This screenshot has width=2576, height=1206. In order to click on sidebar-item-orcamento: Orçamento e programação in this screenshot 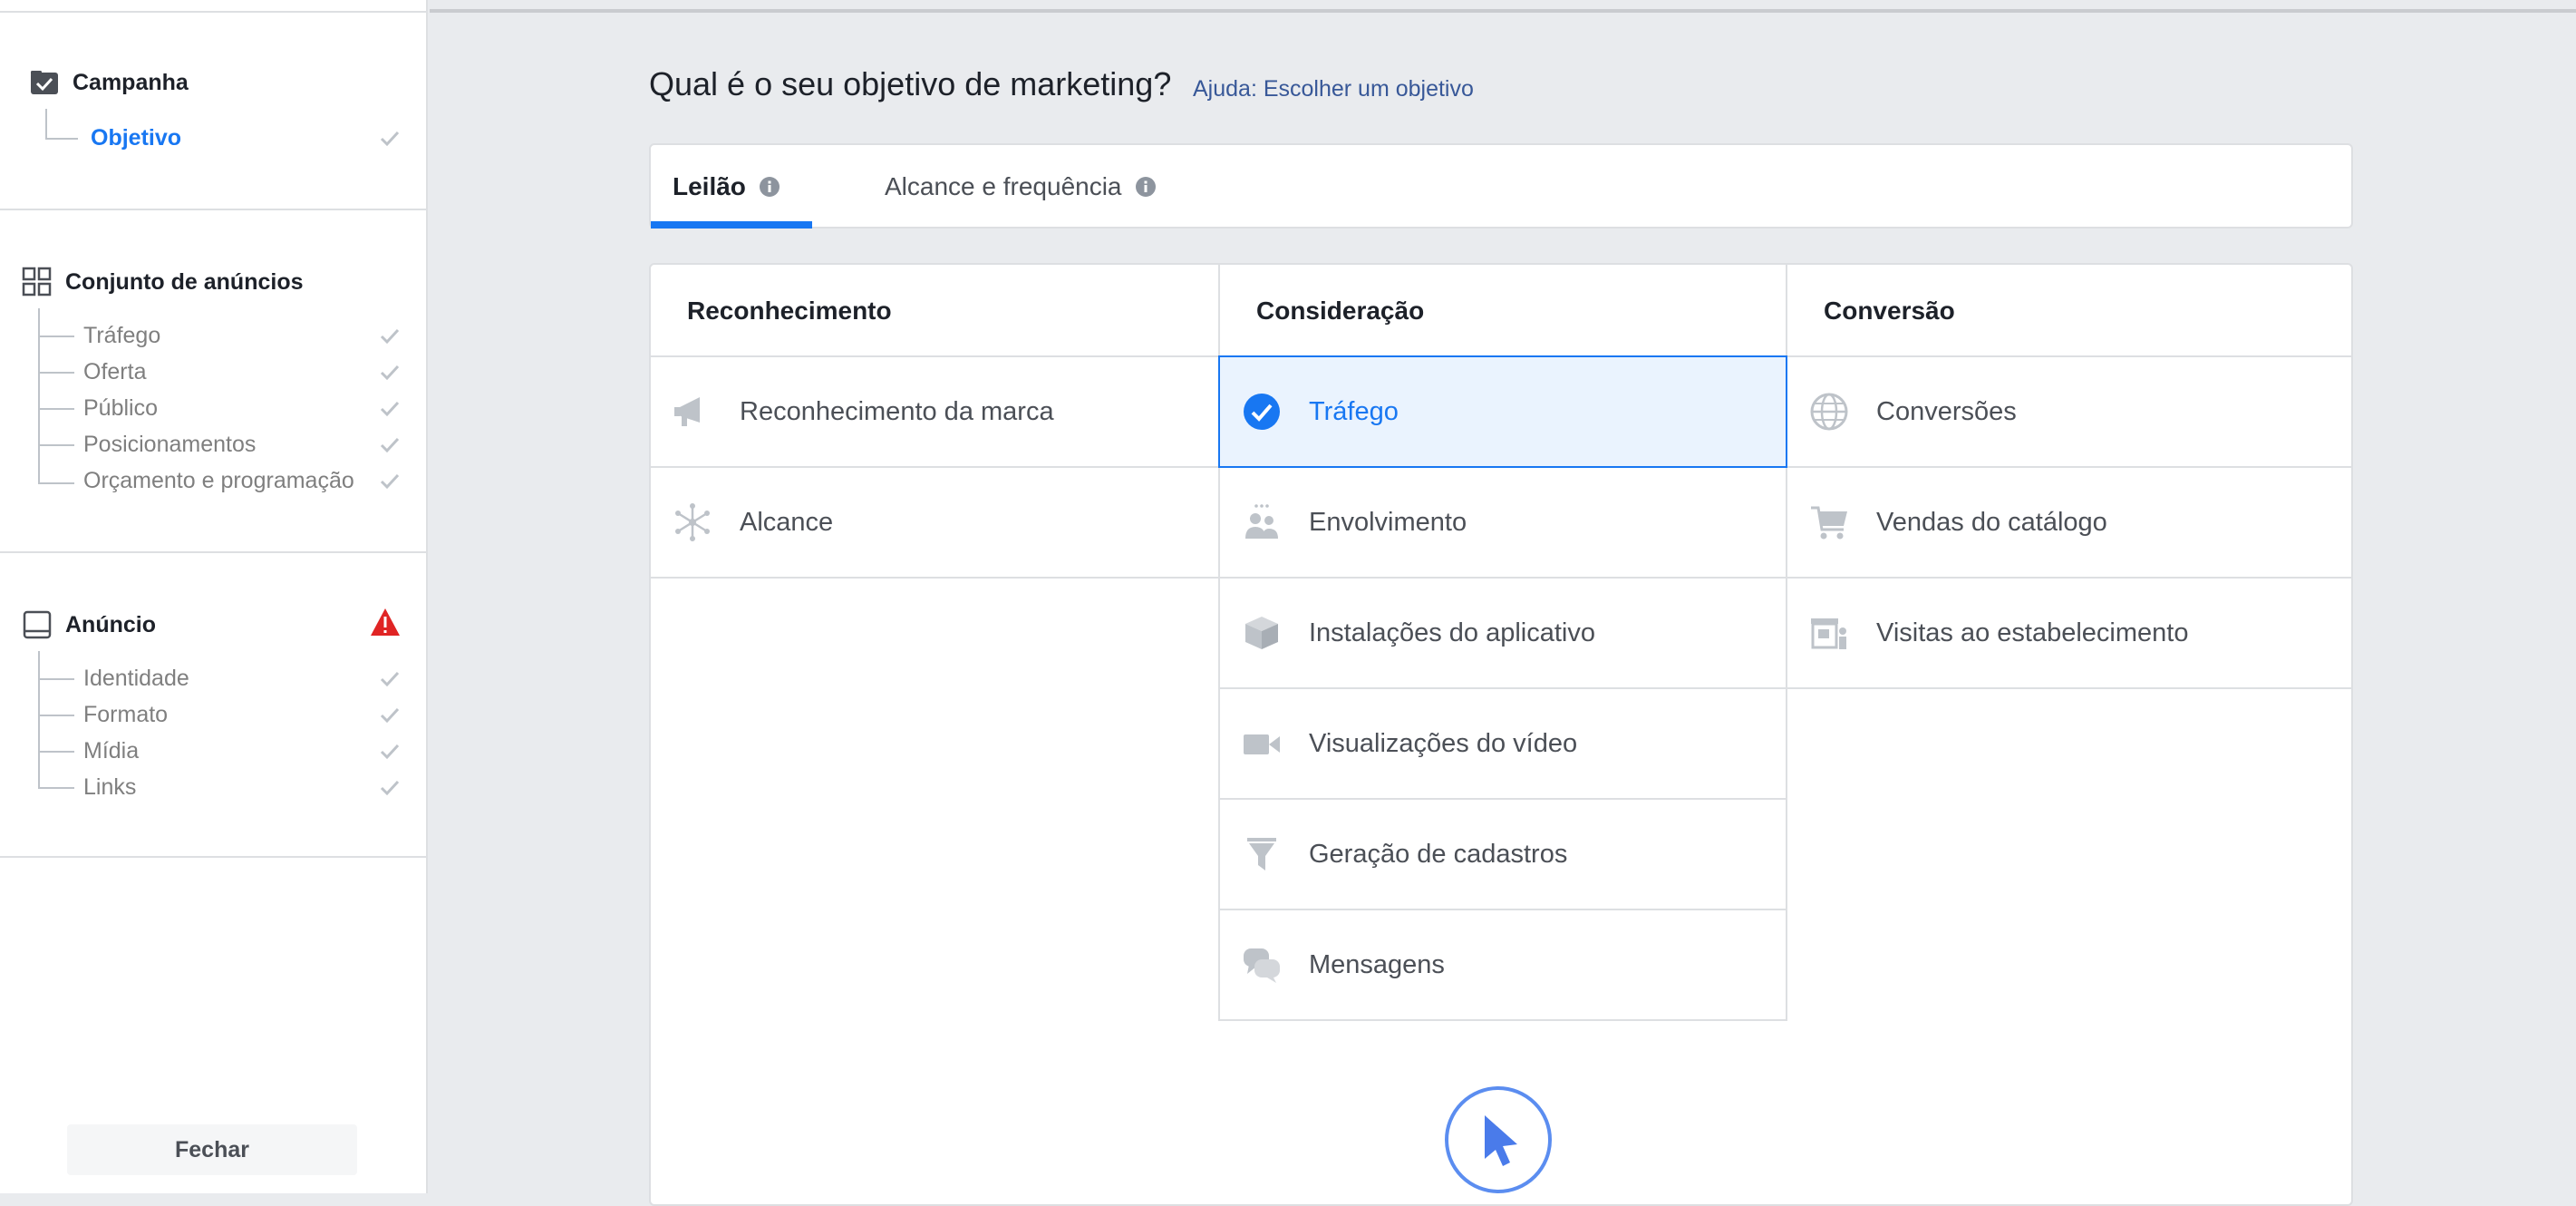, I will do `click(218, 481)`.